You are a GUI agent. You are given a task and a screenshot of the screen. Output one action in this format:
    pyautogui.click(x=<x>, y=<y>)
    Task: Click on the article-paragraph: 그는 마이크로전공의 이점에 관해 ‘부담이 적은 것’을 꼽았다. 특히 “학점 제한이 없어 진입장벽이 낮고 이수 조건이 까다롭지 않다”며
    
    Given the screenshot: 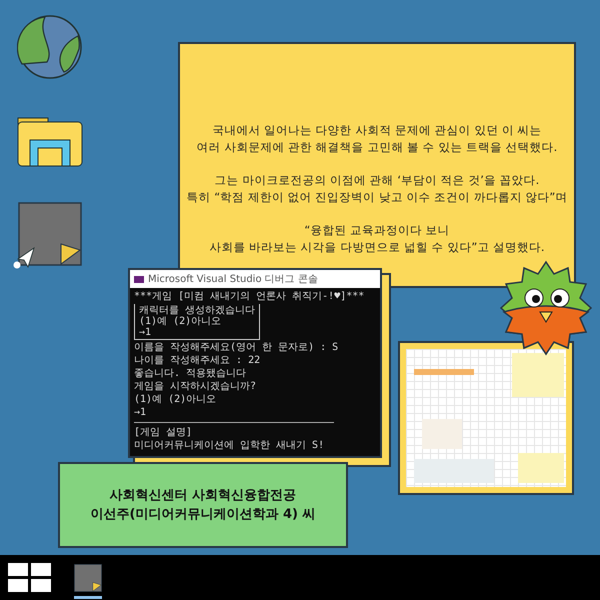 What is the action you would take?
    pyautogui.click(x=377, y=189)
    